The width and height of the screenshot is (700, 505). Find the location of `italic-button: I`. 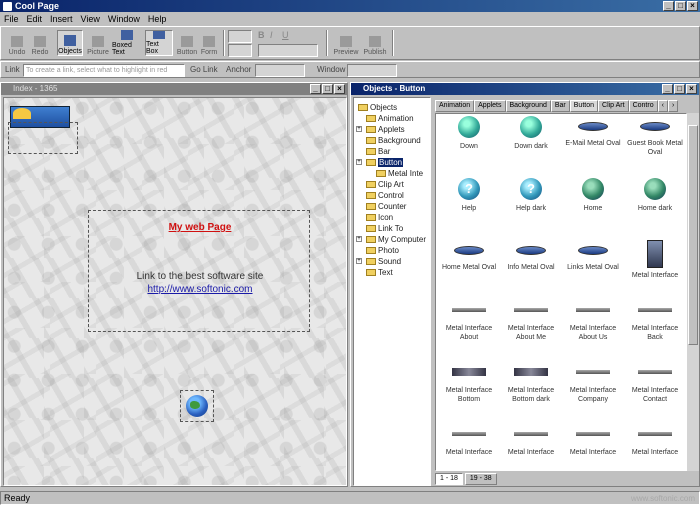

italic-button: I is located at coordinates (271, 35).